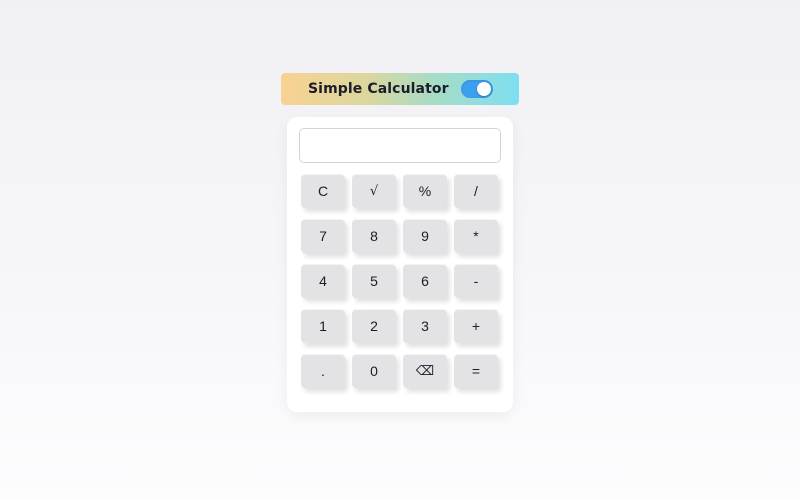 Image resolution: width=800 pixels, height=500 pixels. What do you see at coordinates (425, 326) in the screenshot?
I see `digit-3-button: 3` at bounding box center [425, 326].